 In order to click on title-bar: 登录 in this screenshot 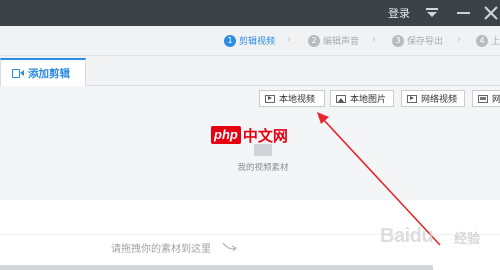, I will do `click(250, 13)`.